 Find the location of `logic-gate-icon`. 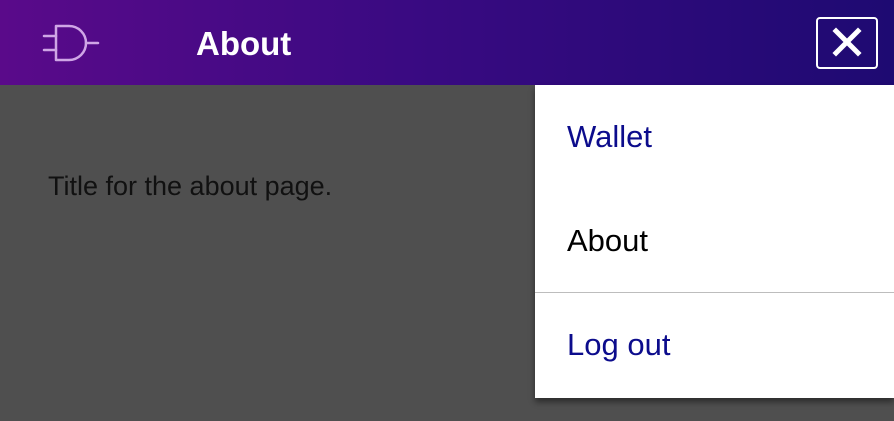

logic-gate-icon is located at coordinates (71, 43).